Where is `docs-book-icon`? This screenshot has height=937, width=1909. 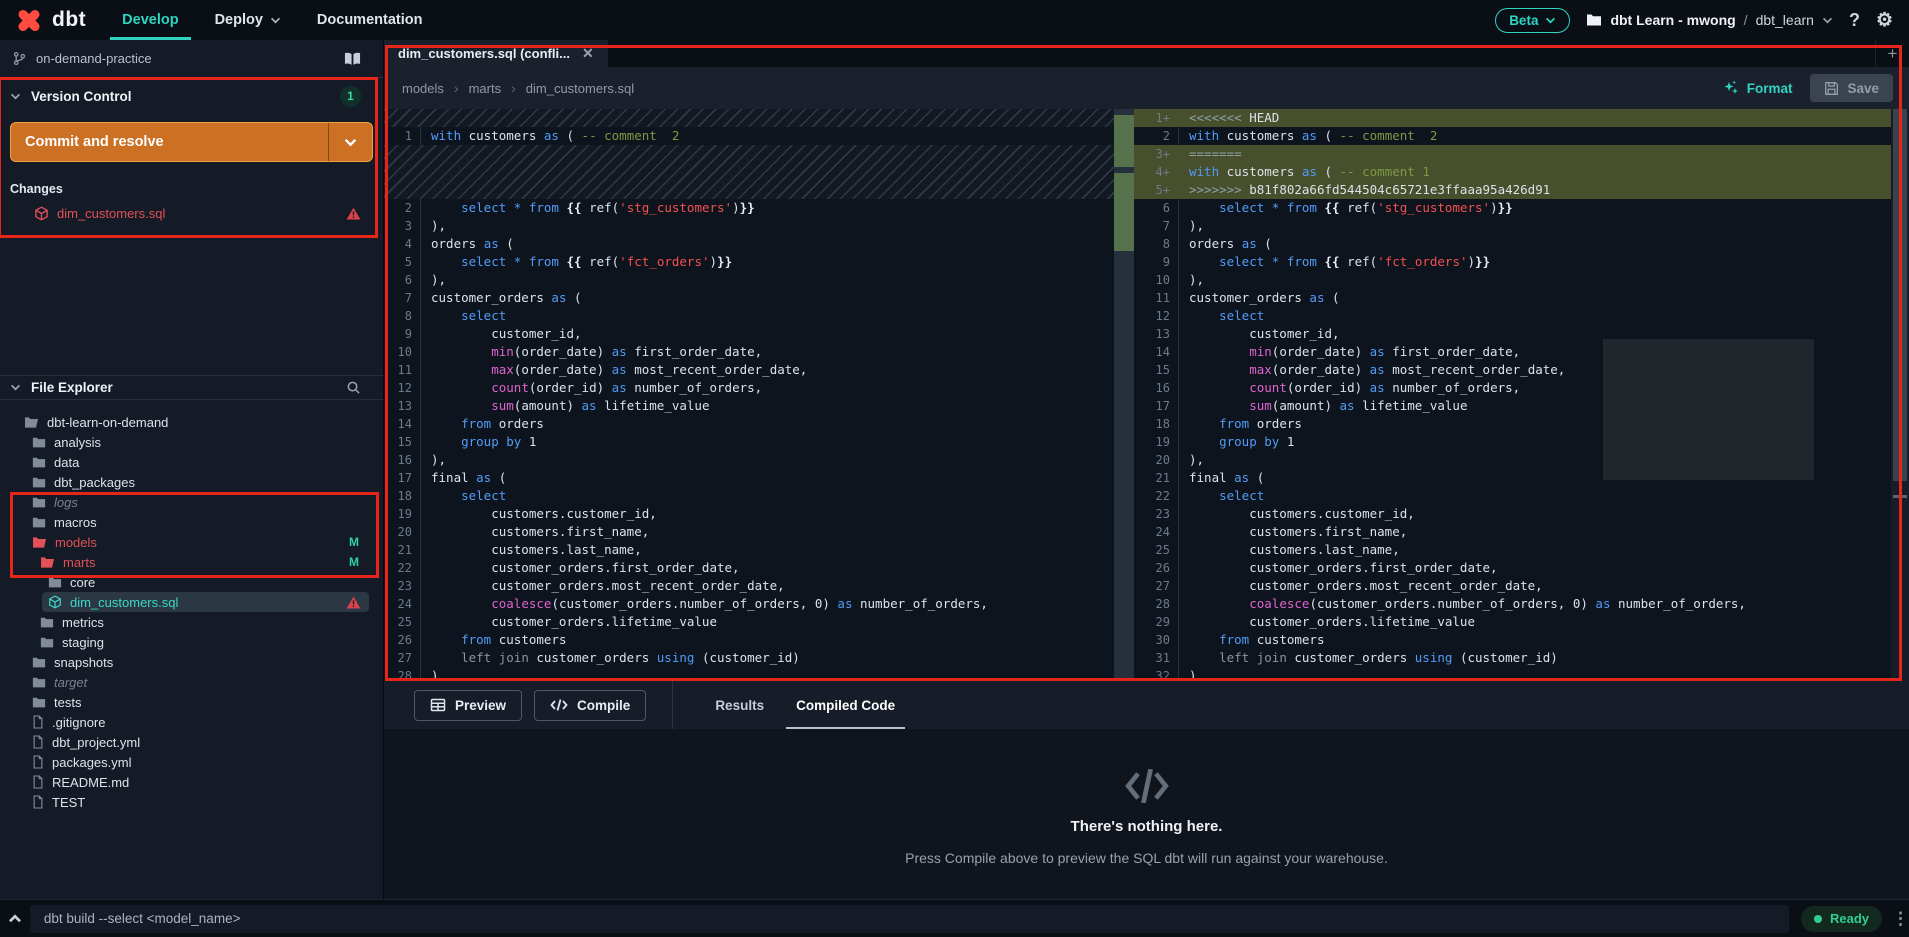 docs-book-icon is located at coordinates (352, 59).